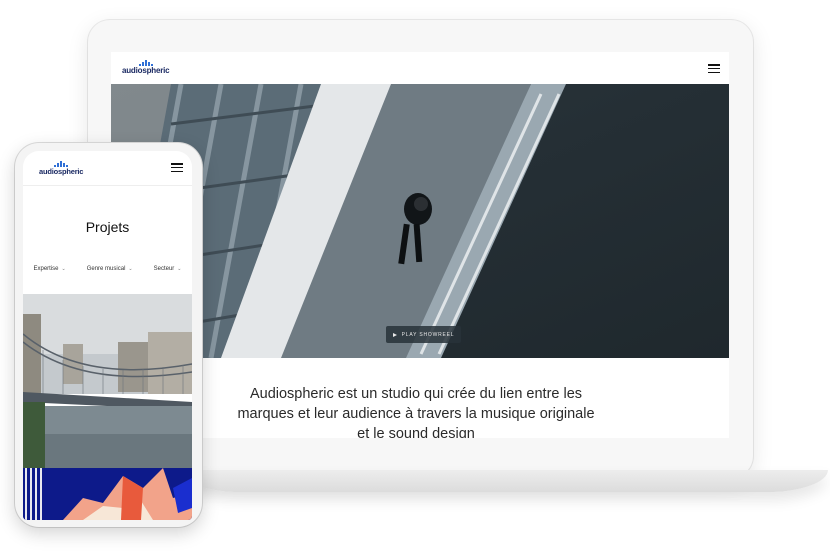  I want to click on filter-label: Genre musical, so click(106, 269).